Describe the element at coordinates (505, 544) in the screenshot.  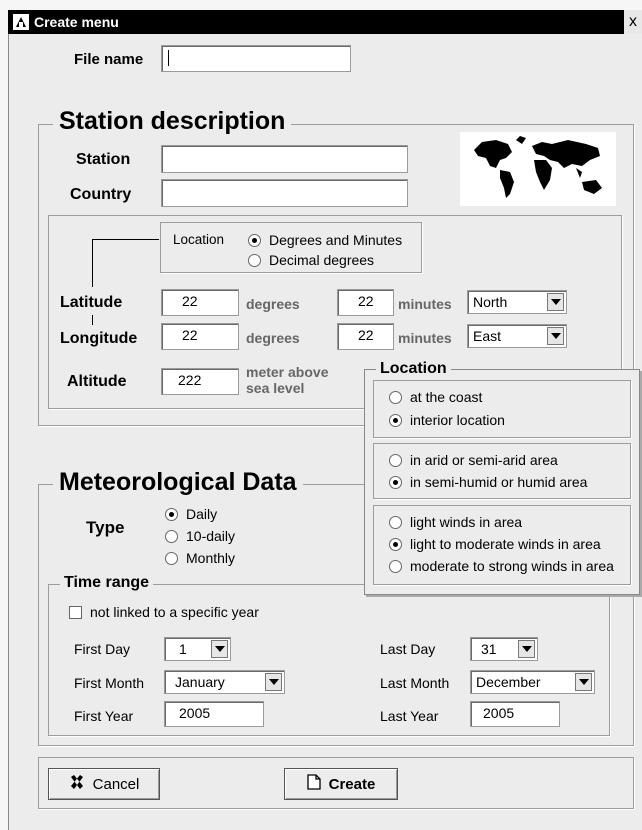
I see `radio-label: light to moderate winds in area` at that location.